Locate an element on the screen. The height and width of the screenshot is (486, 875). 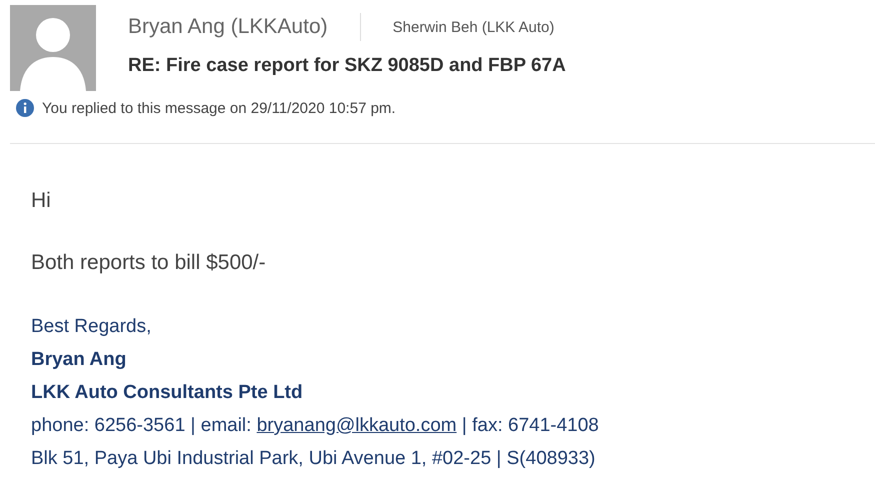
signature-name: Bryan Ang is located at coordinates (78, 360).